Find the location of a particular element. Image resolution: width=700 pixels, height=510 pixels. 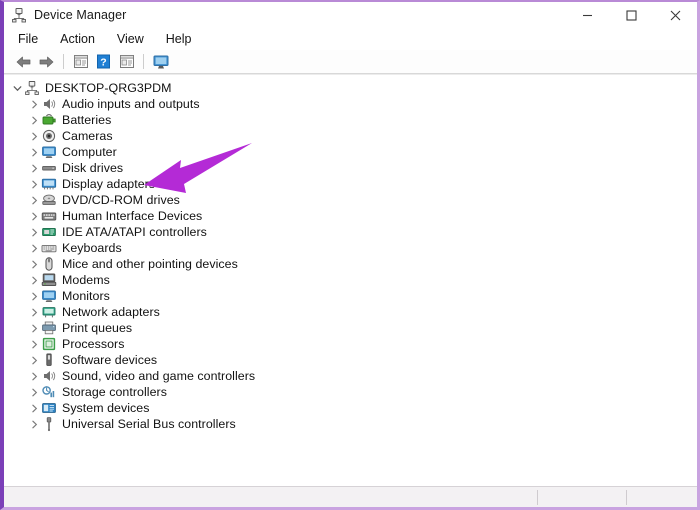

tree-item-disk-drives: Disk drives is located at coordinates (350, 168).